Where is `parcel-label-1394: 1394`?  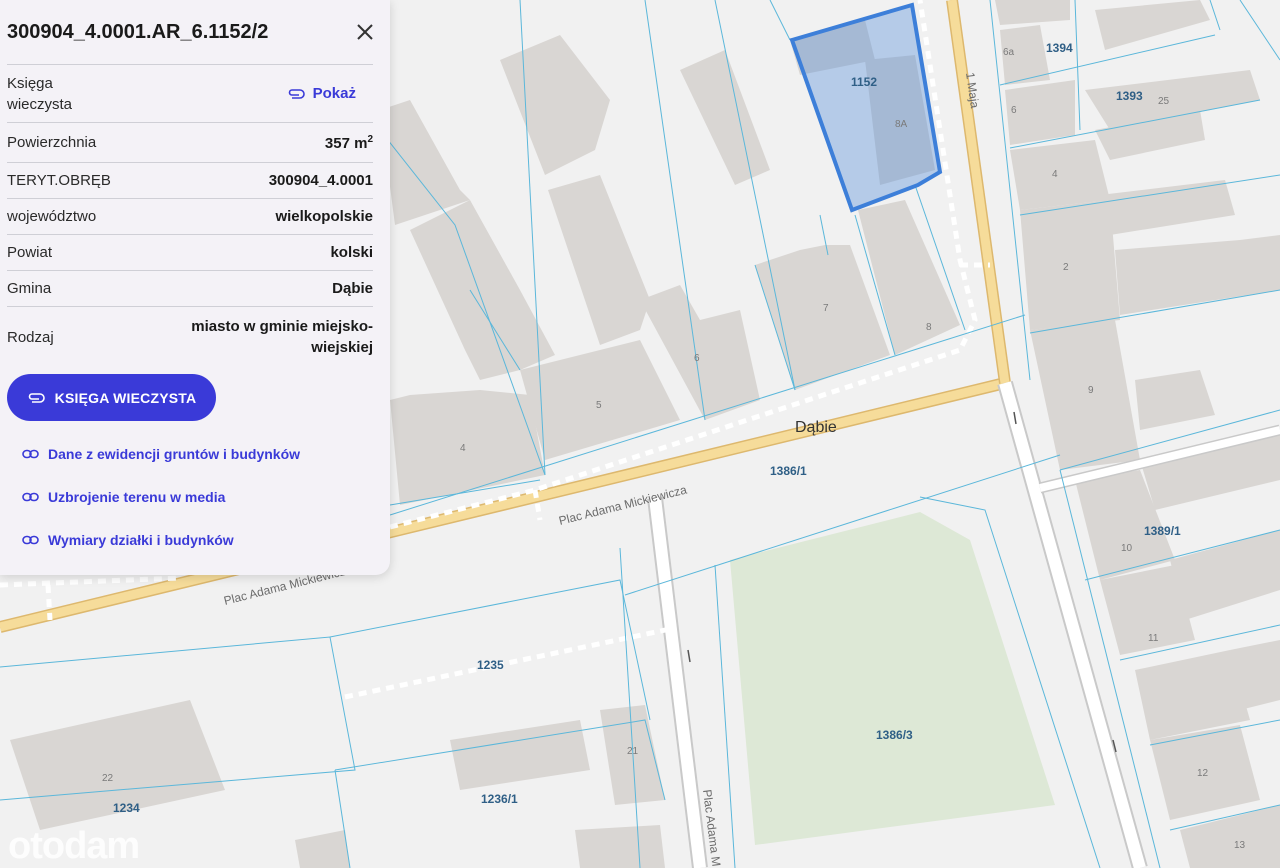 parcel-label-1394: 1394 is located at coordinates (1059, 48).